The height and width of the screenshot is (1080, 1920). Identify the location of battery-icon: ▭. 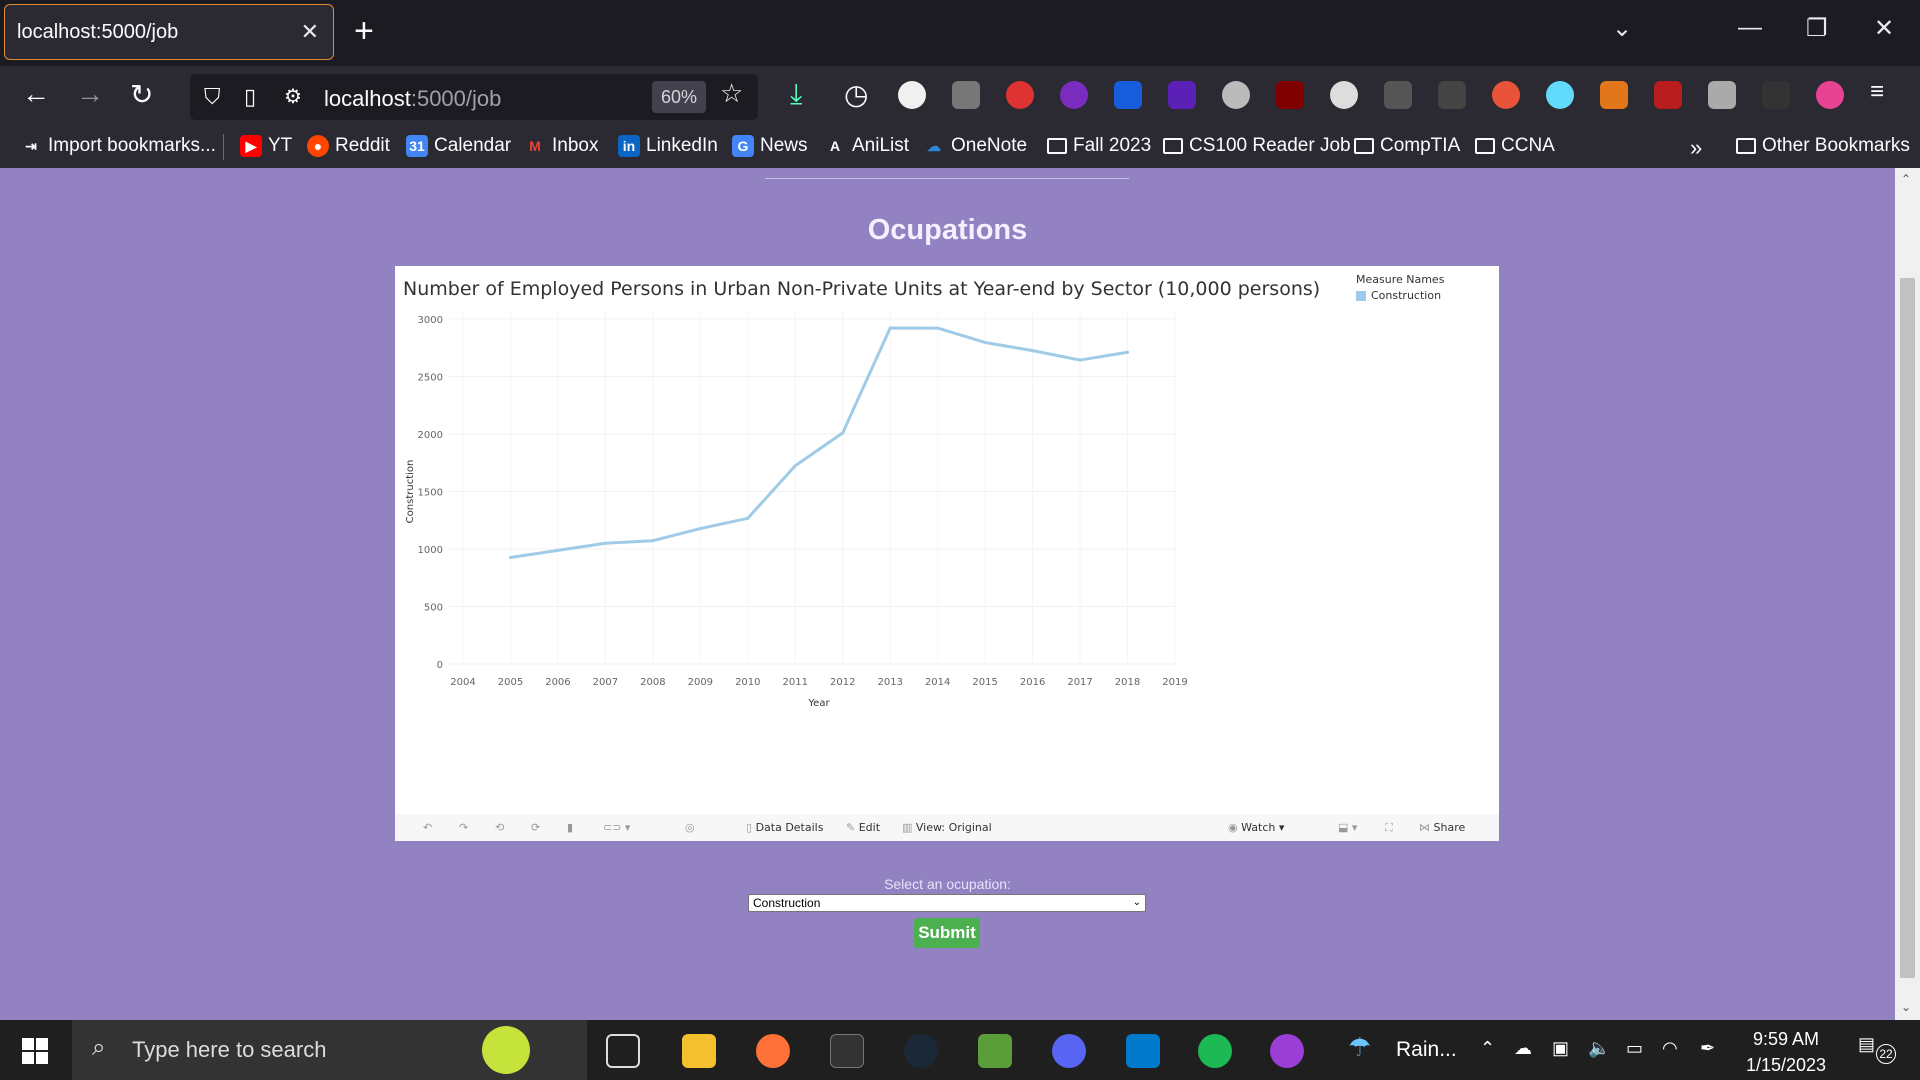
(1634, 1048).